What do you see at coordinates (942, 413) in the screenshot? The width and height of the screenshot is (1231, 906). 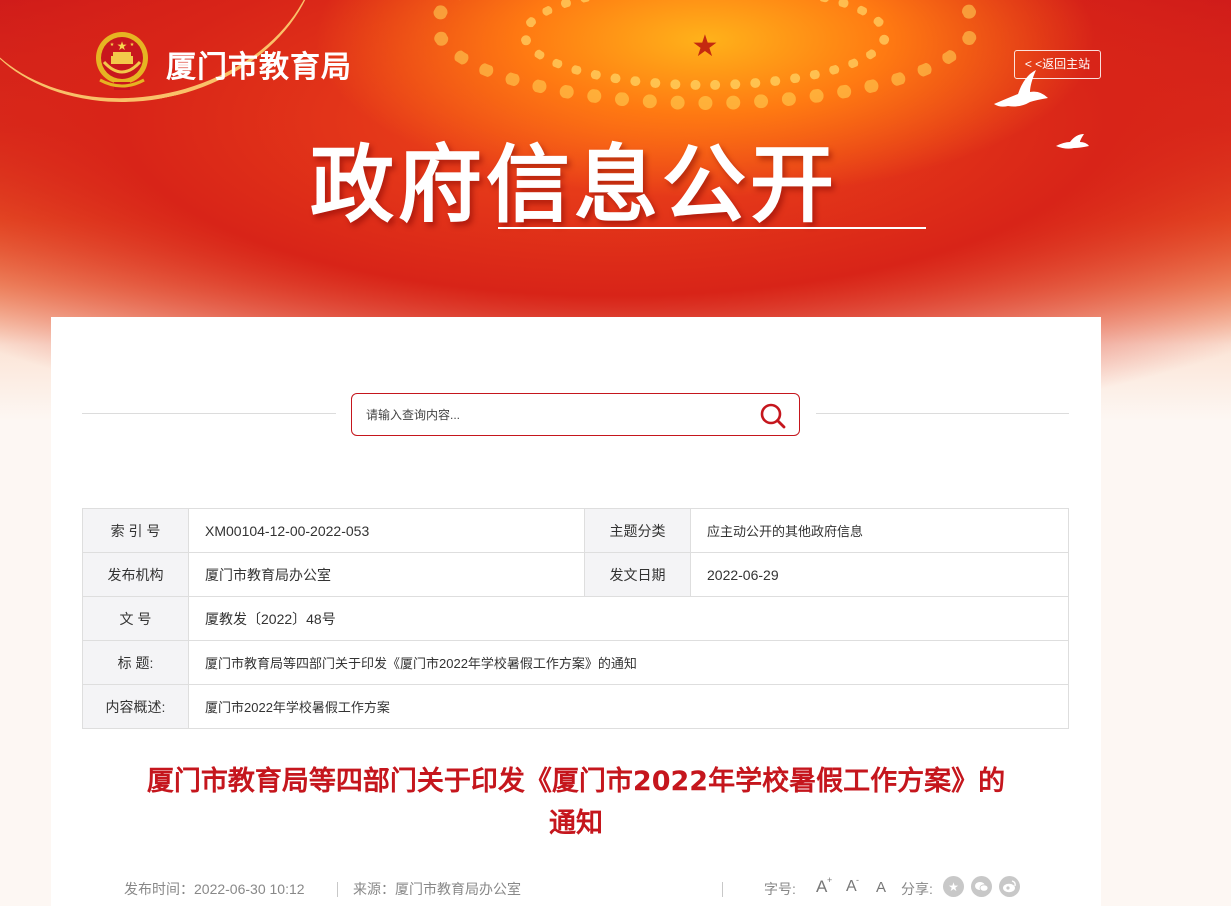 I see `search-divider-right` at bounding box center [942, 413].